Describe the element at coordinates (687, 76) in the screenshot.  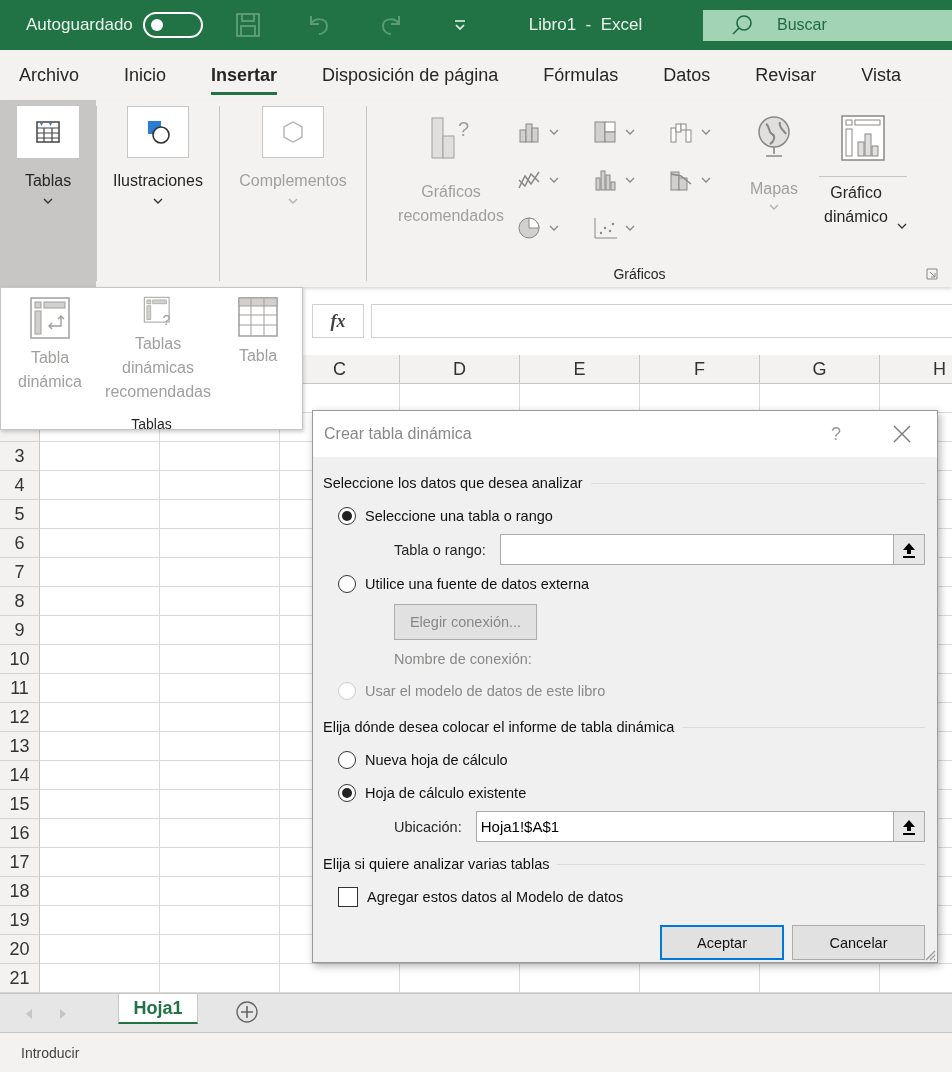
I see `ribbon-tab: Datos` at that location.